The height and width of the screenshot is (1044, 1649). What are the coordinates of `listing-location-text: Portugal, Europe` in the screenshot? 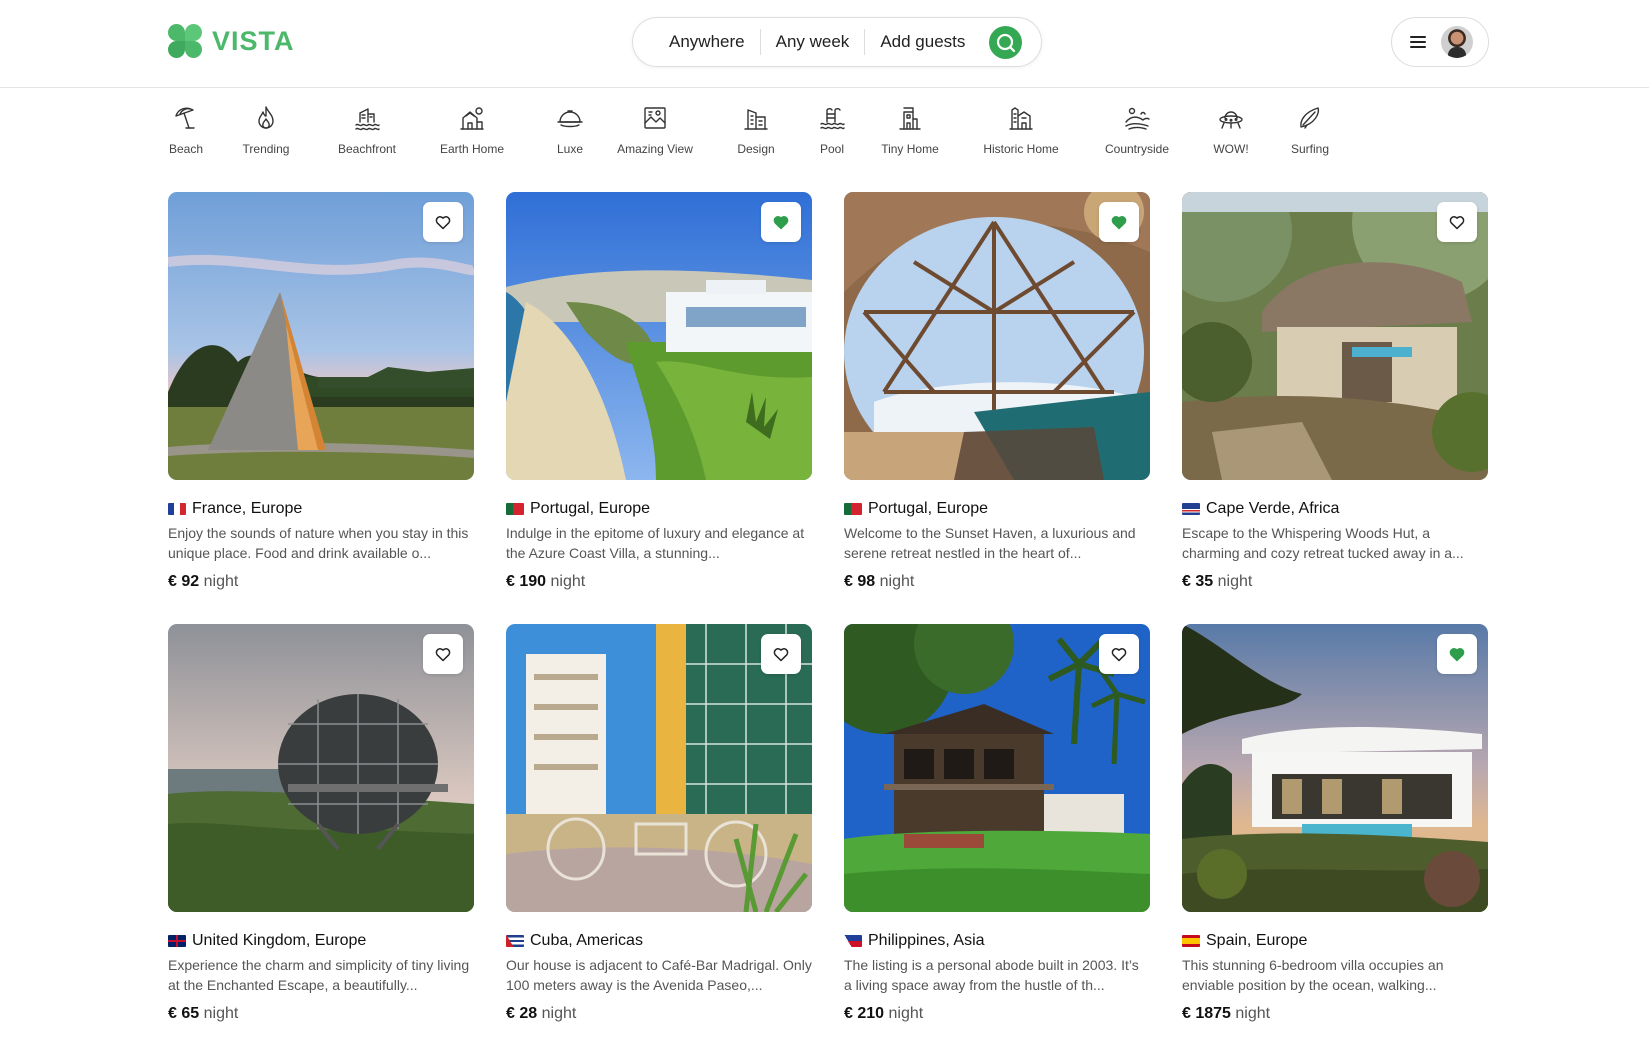 It's located at (590, 508).